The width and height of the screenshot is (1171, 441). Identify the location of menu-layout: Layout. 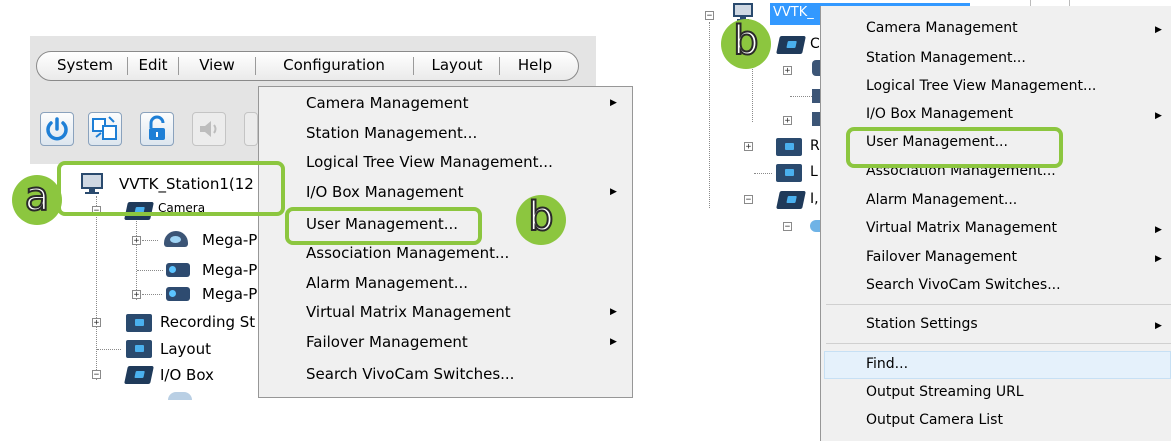
(457, 65).